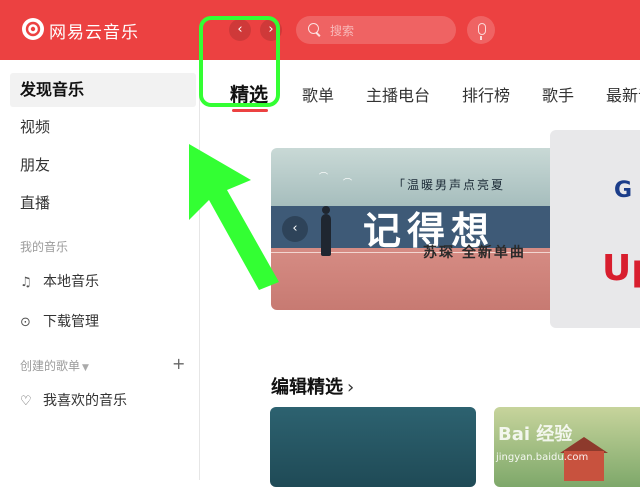 The image size is (640, 487). I want to click on sidebar-item-video: 视频, so click(103, 127).